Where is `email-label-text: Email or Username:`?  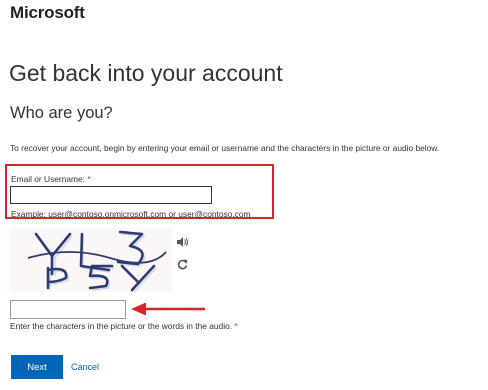 email-label-text: Email or Username: is located at coordinates (48, 179).